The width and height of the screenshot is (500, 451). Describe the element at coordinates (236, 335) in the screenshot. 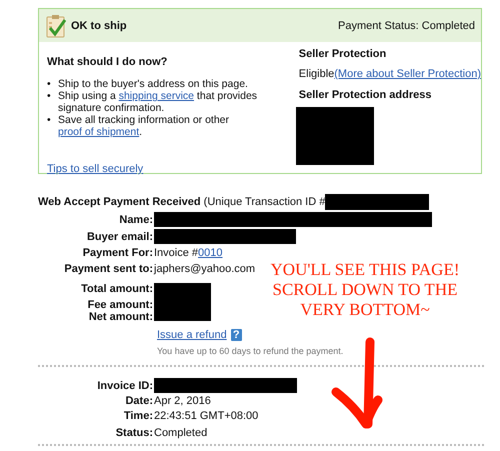

I see `help-icon: ?` at that location.